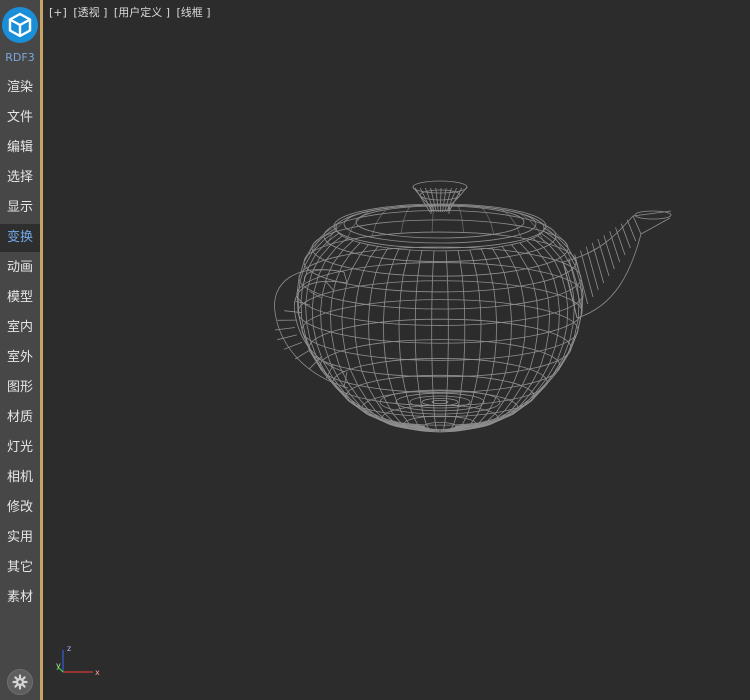 This screenshot has height=700, width=750. I want to click on sidebar-item-display: 显示, so click(20, 208).